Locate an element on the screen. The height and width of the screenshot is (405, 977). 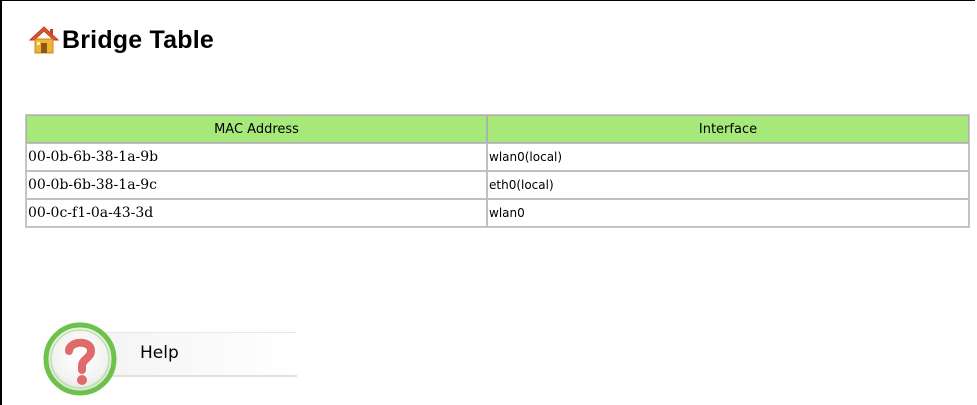
mac-address-cell: 00-0b-6b-38-1a-9b is located at coordinates (256, 157).